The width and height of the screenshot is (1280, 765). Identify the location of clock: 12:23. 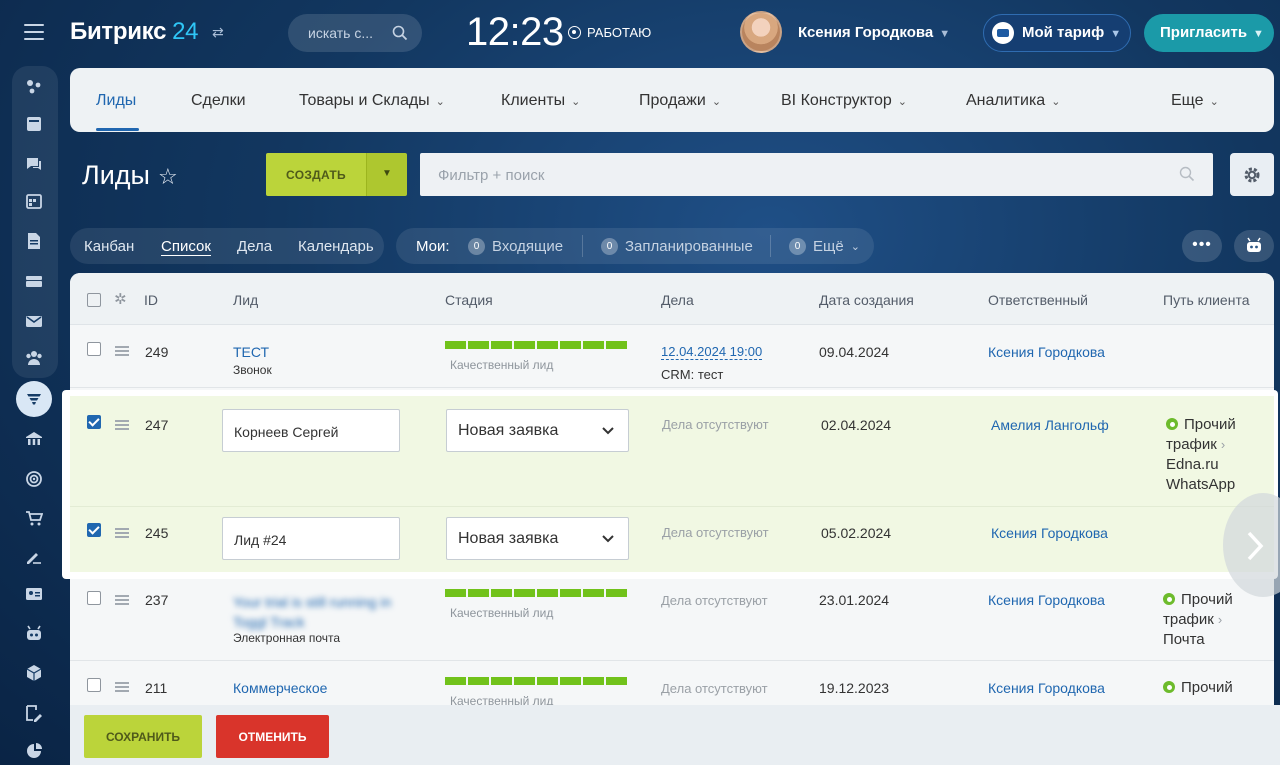
(515, 32).